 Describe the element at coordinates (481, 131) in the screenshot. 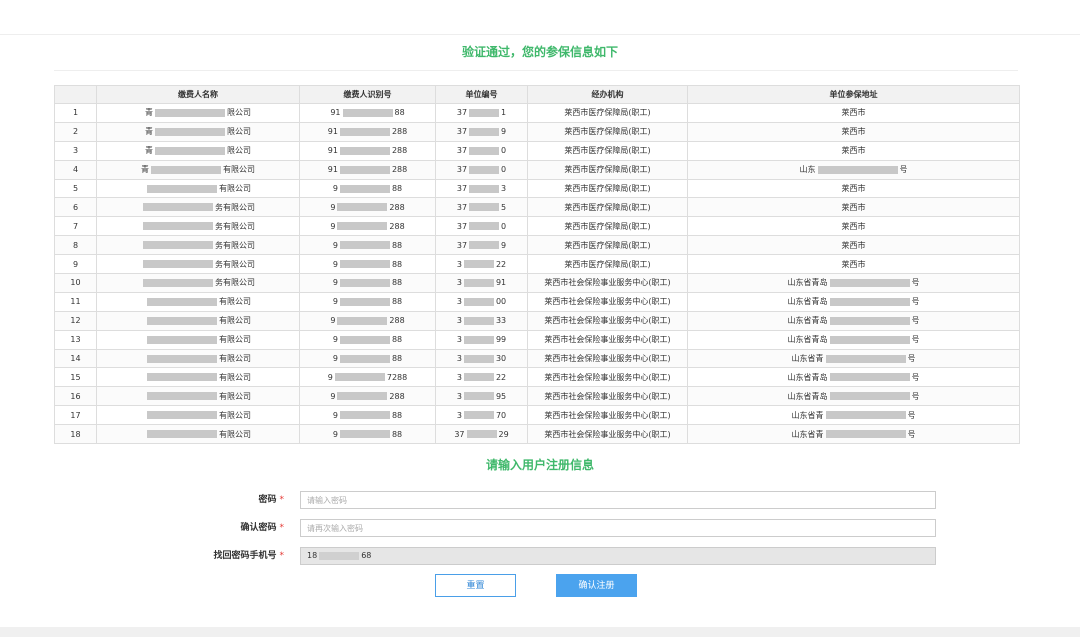

I see `cell-unit-no: 37 9` at that location.